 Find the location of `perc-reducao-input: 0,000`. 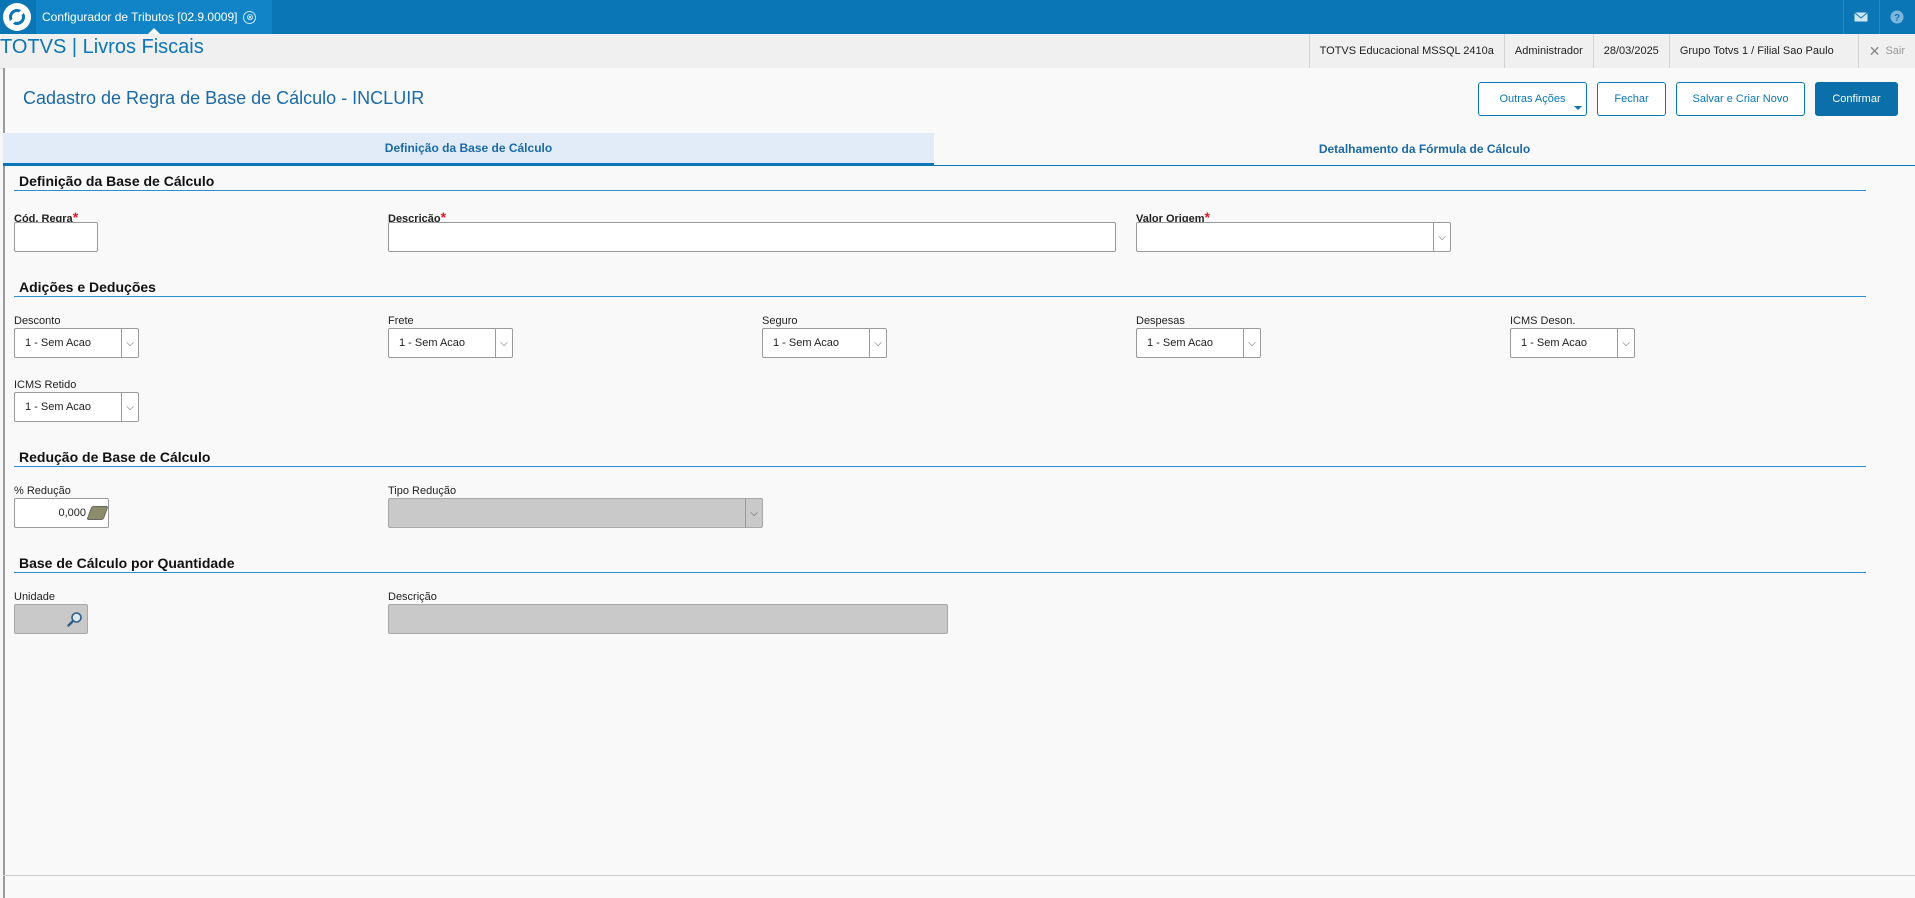

perc-reducao-input: 0,000 is located at coordinates (61, 513).